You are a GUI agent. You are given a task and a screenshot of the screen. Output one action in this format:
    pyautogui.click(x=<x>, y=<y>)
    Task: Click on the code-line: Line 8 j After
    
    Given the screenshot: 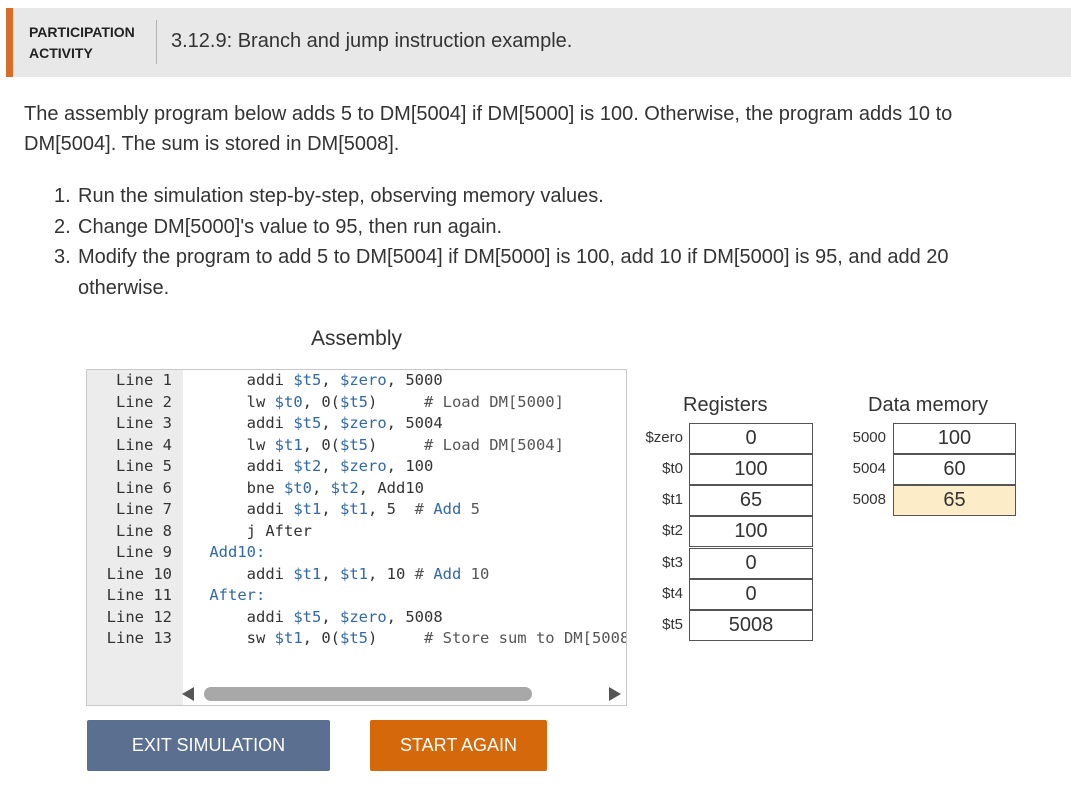 What is the action you would take?
    pyautogui.click(x=362, y=532)
    